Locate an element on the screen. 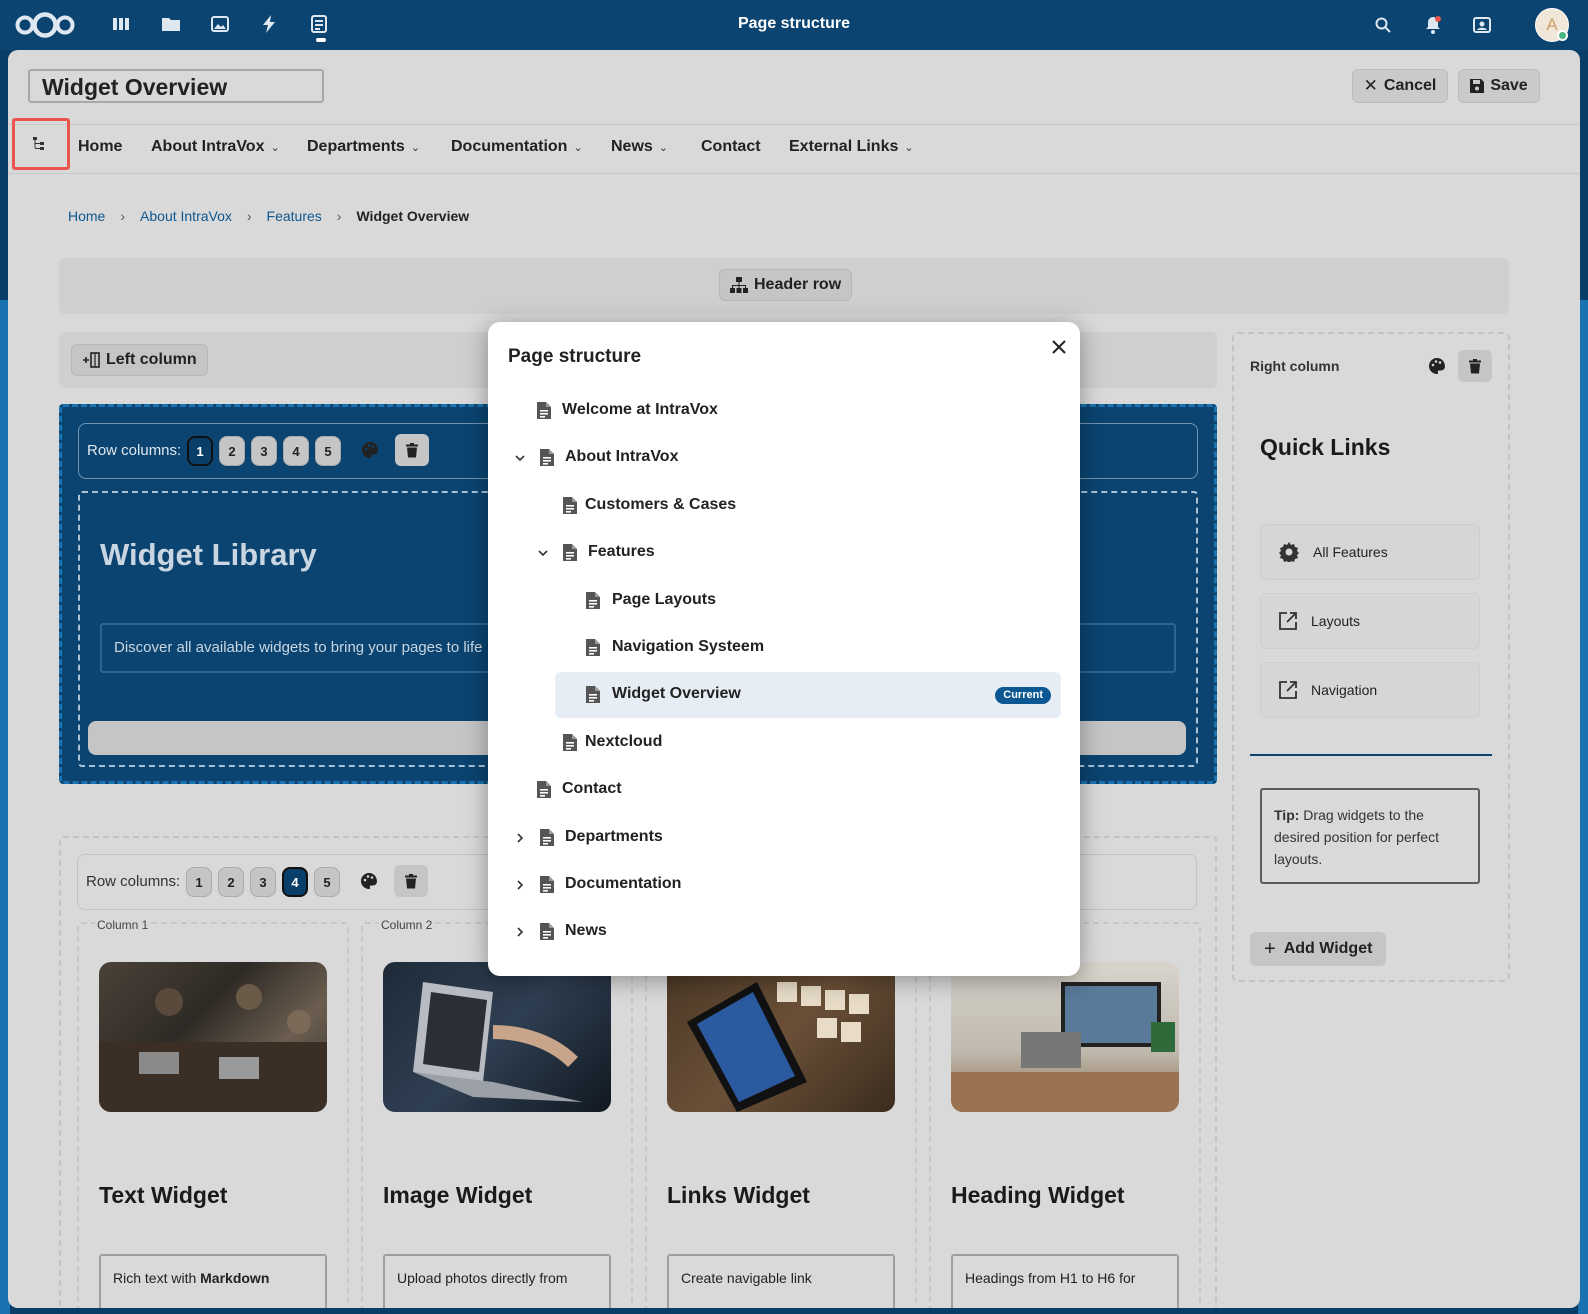 This screenshot has width=1588, height=1314. tree-item-label: Nextcloud is located at coordinates (624, 741).